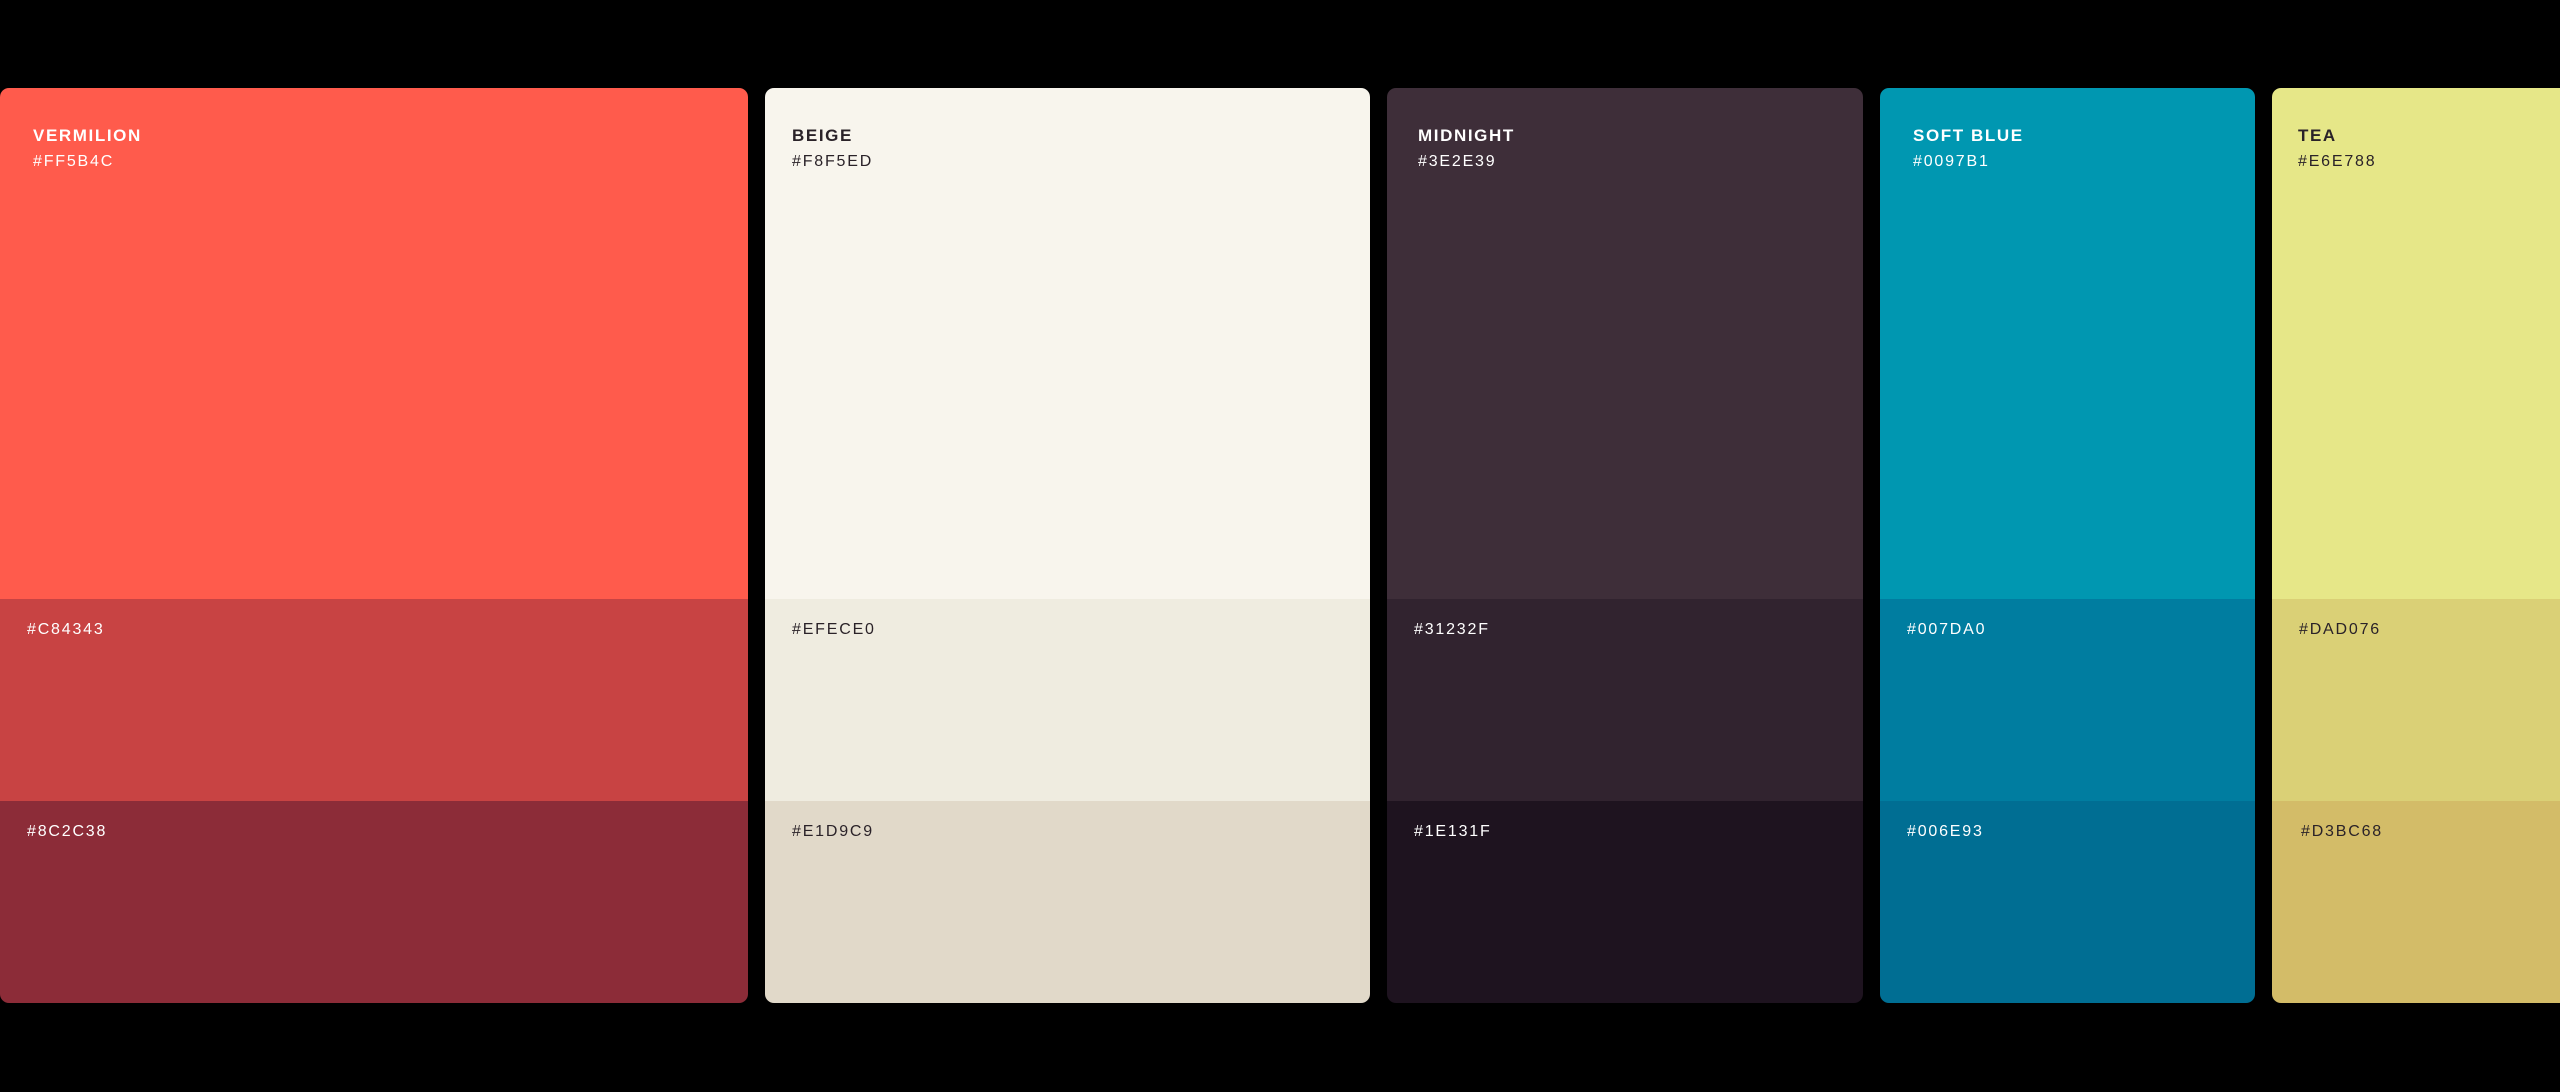 The width and height of the screenshot is (2560, 1092). What do you see at coordinates (833, 831) in the screenshot?
I see `hex-code-dark: #E1D9C9` at bounding box center [833, 831].